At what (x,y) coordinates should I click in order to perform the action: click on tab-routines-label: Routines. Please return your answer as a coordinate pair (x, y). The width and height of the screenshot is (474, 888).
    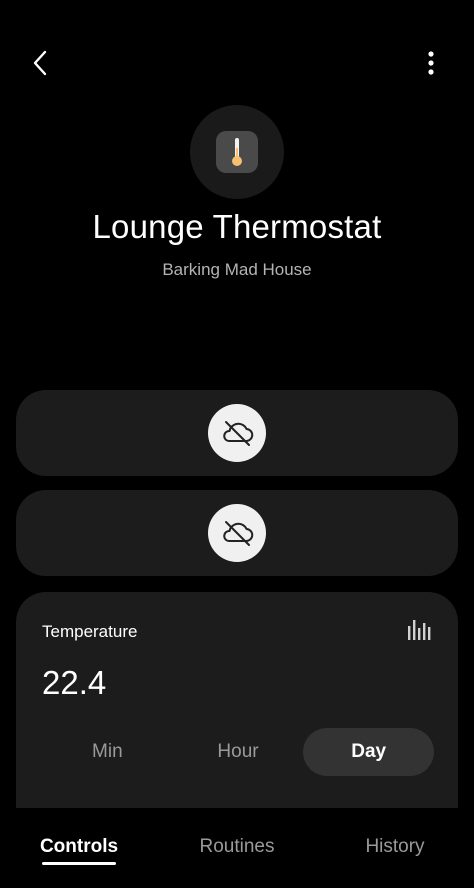
    Looking at the image, I should click on (237, 846).